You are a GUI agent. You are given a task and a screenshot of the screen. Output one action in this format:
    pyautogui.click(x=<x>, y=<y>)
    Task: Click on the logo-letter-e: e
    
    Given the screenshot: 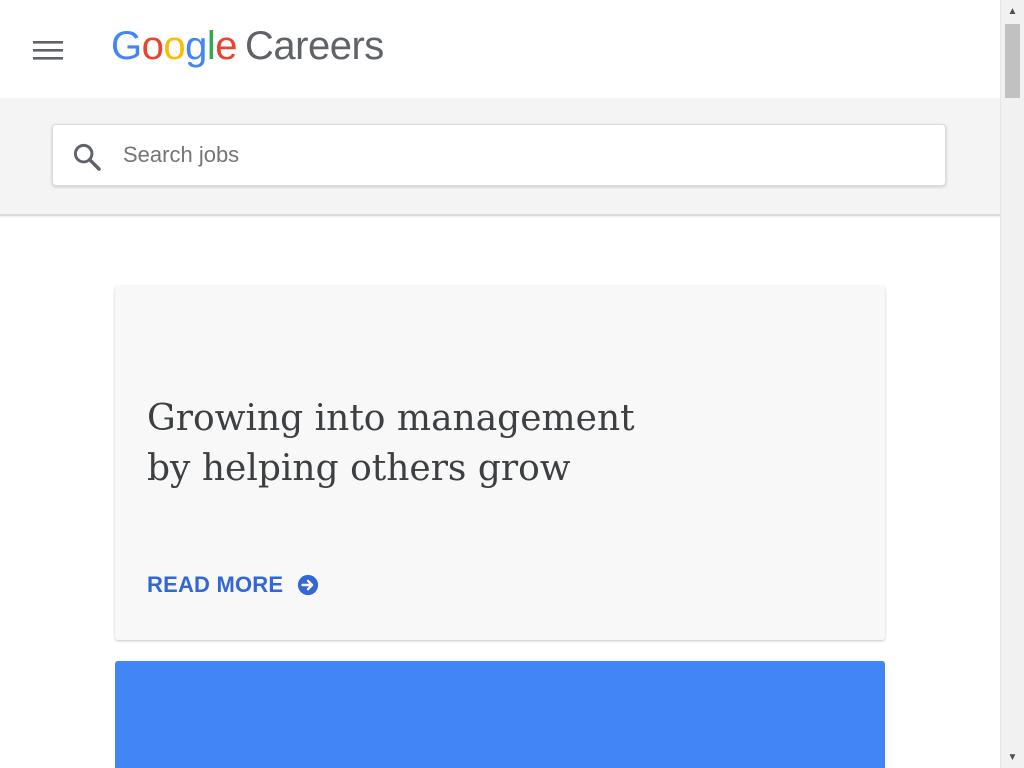 What is the action you would take?
    pyautogui.click(x=226, y=46)
    